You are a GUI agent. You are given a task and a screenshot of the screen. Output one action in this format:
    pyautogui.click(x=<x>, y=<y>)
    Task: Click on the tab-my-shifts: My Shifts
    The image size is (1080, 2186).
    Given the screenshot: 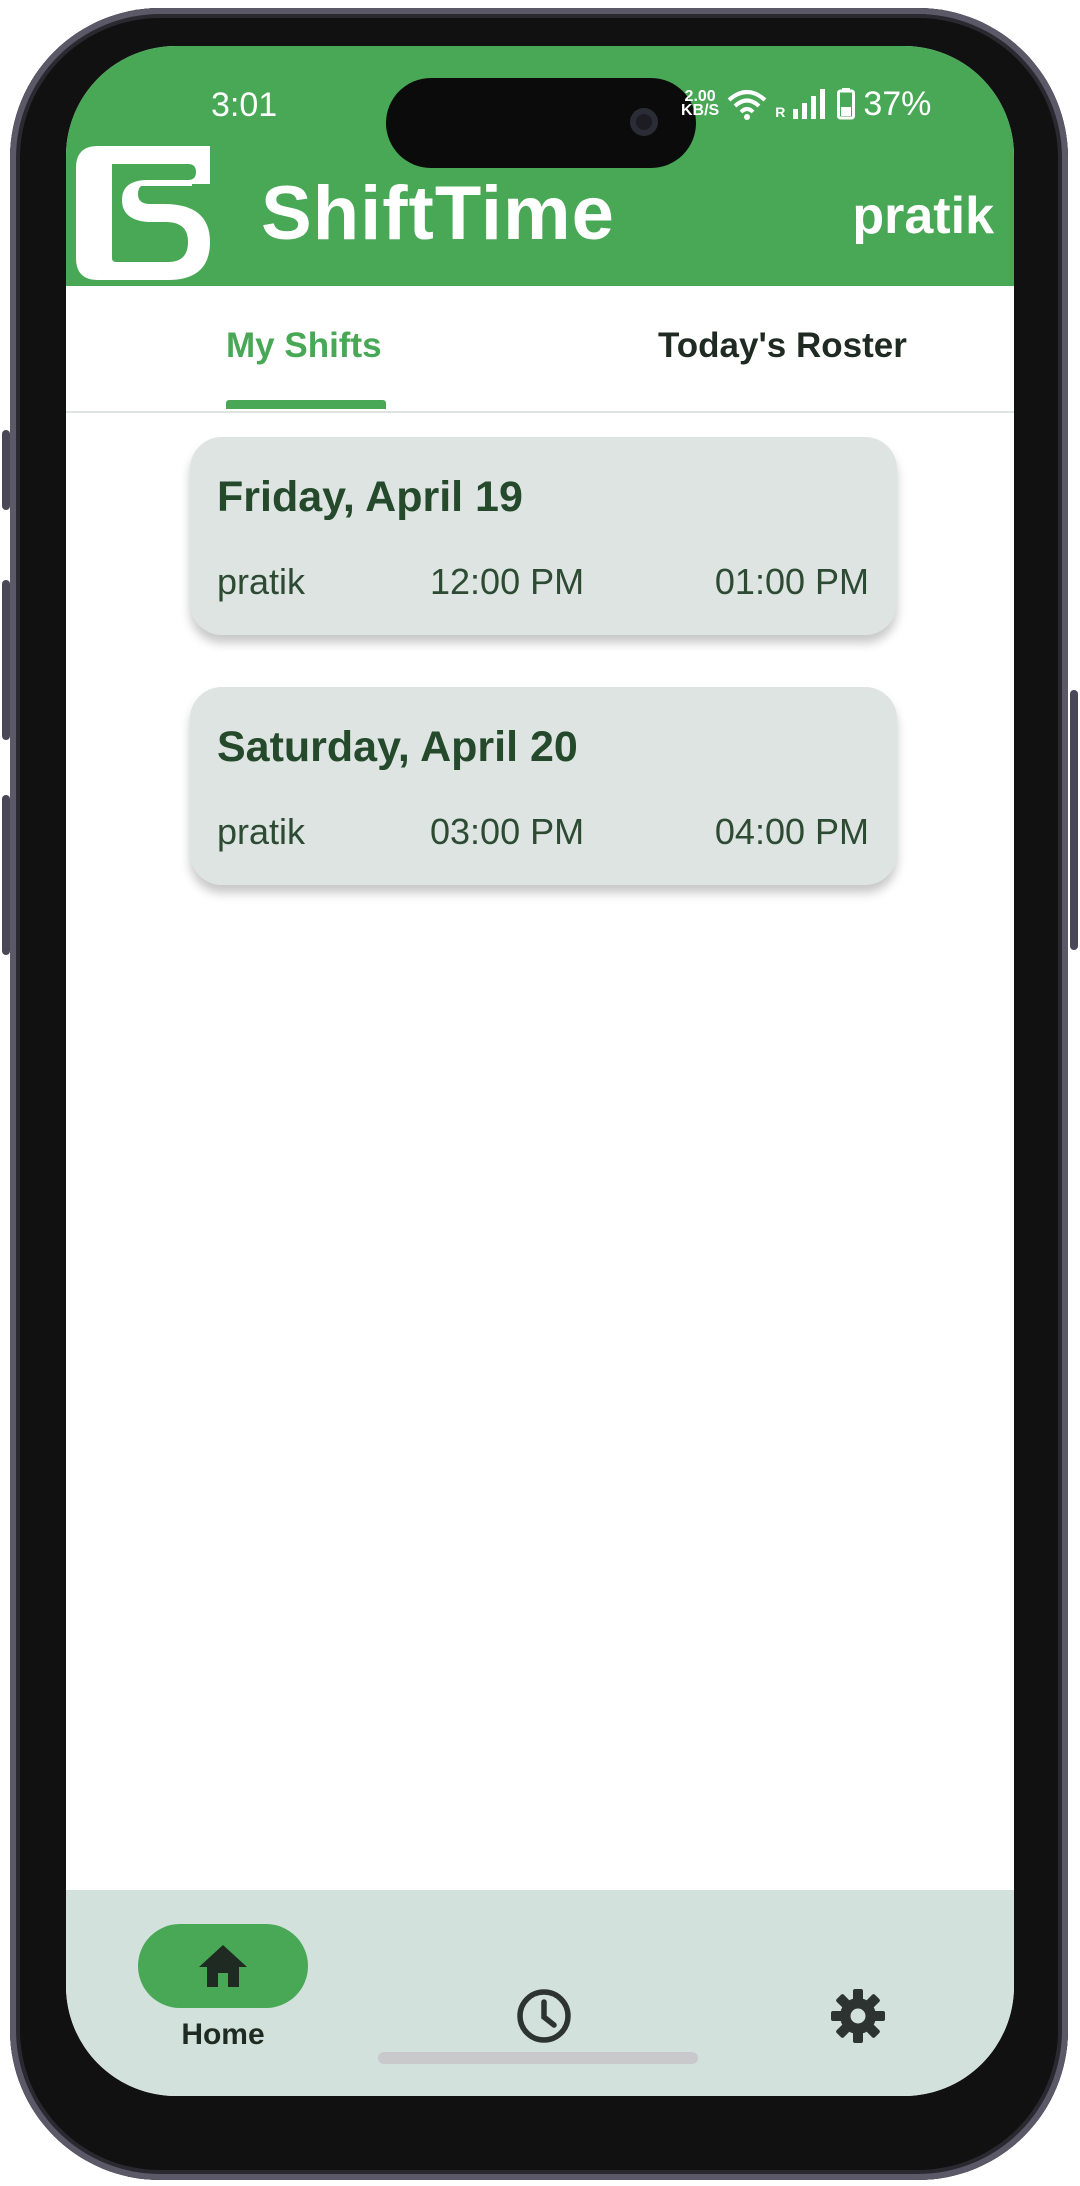 What is the action you would take?
    pyautogui.click(x=304, y=346)
    